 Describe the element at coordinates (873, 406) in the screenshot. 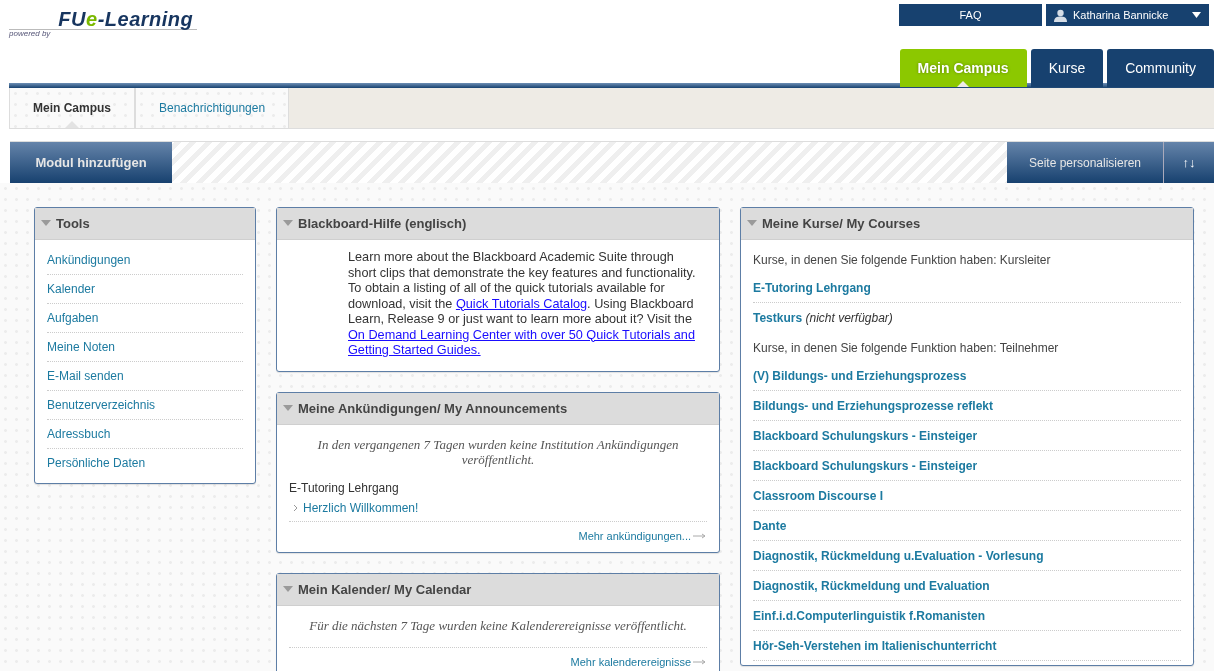

I see `course-link: Bildungs- und Erziehungsprozesse reflekt` at that location.